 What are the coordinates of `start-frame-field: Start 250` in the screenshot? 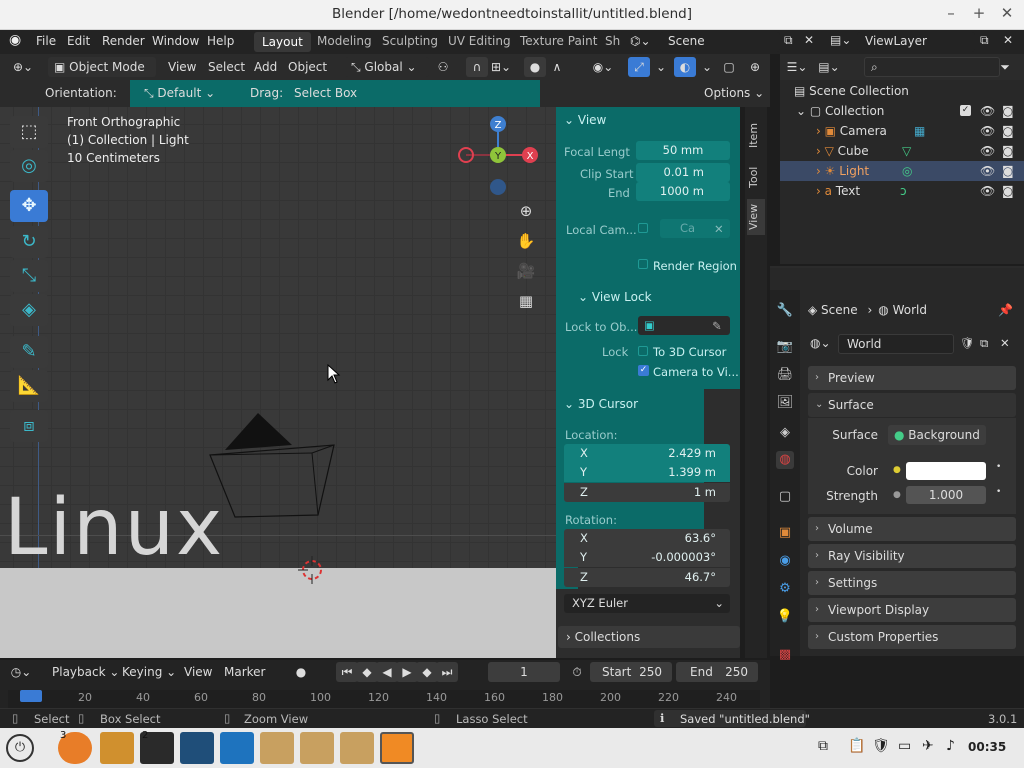 It's located at (631, 672).